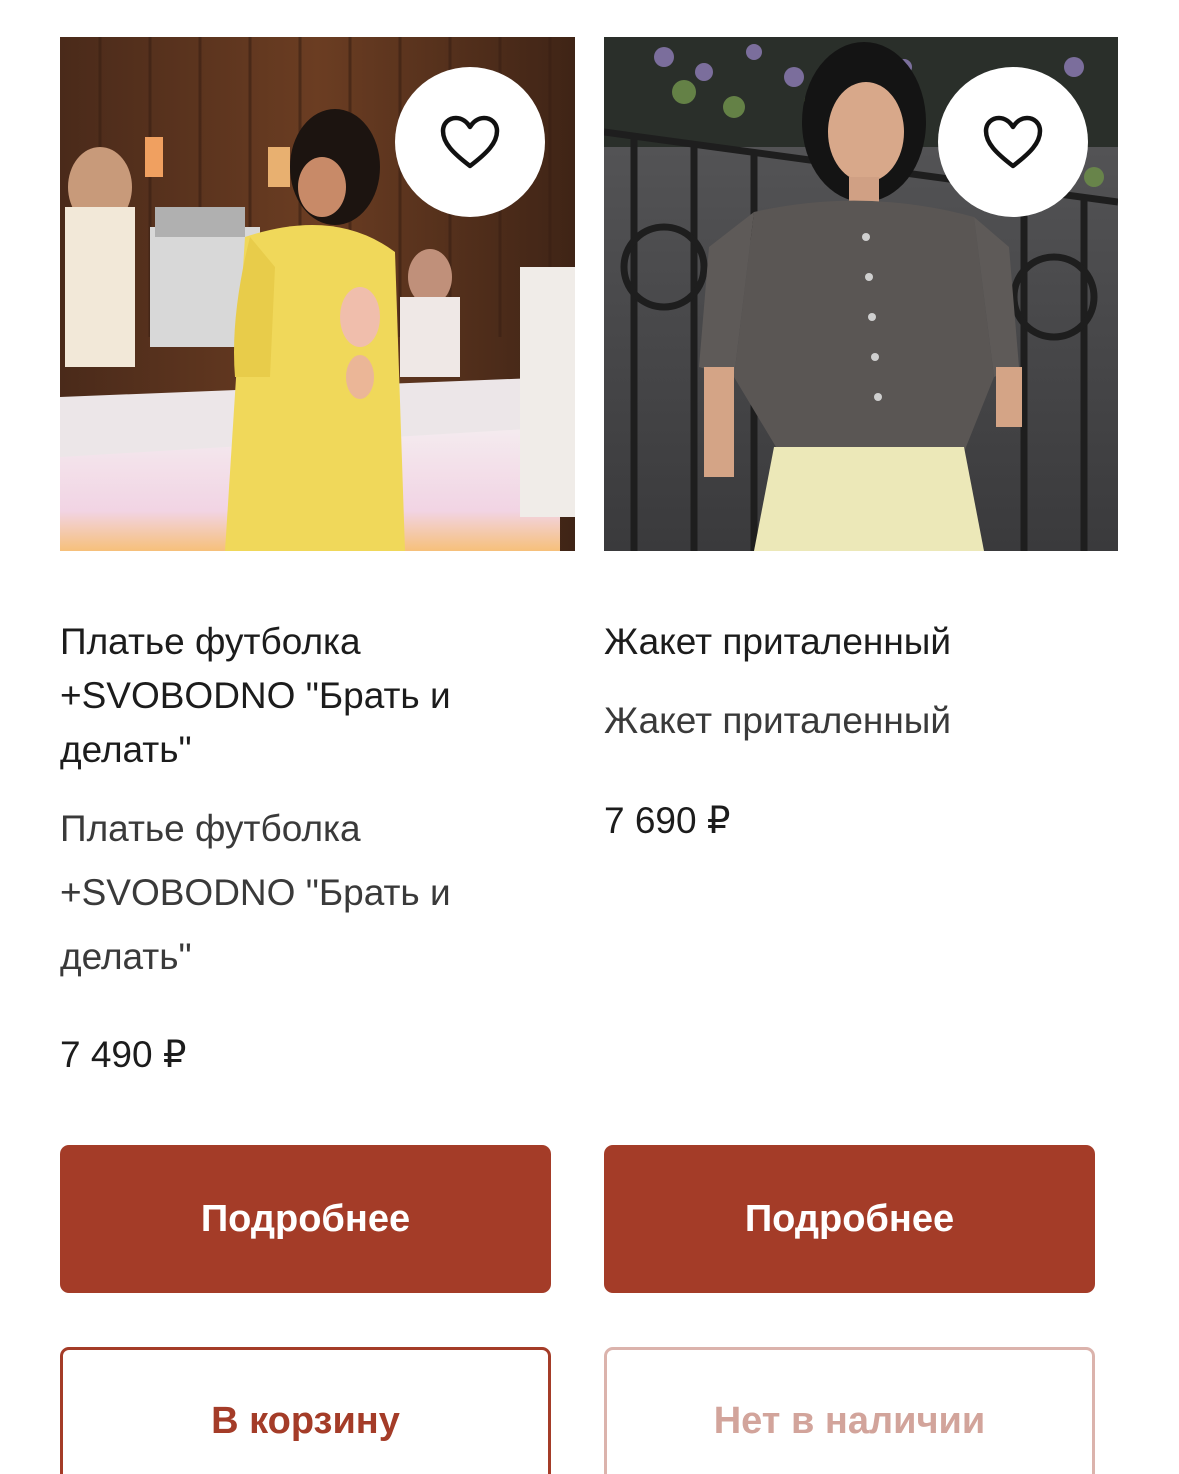 Image resolution: width=1179 pixels, height=1474 pixels. What do you see at coordinates (849, 1410) in the screenshot?
I see `out-of-stock-button: Нет в наличии` at bounding box center [849, 1410].